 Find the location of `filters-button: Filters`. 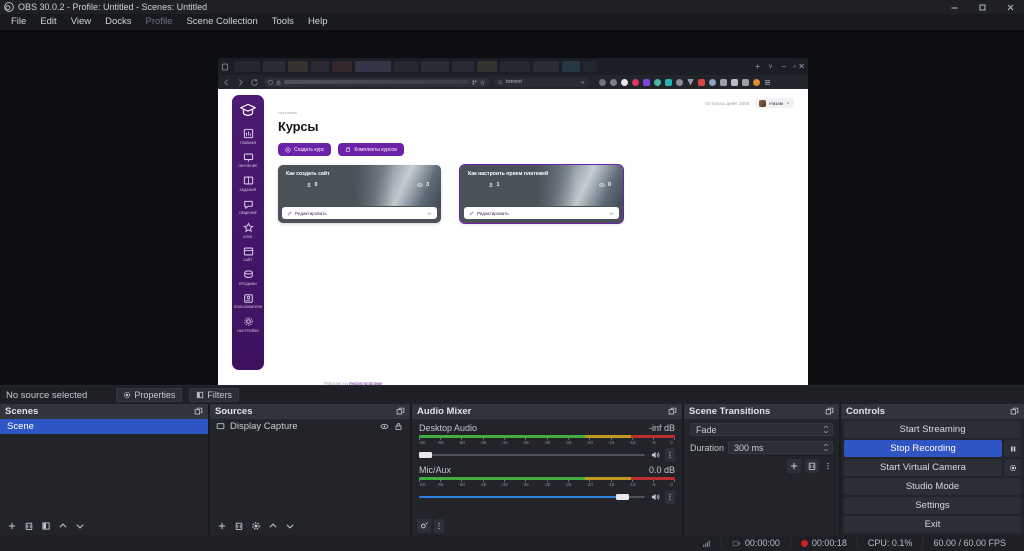

filters-button: Filters is located at coordinates (214, 395).